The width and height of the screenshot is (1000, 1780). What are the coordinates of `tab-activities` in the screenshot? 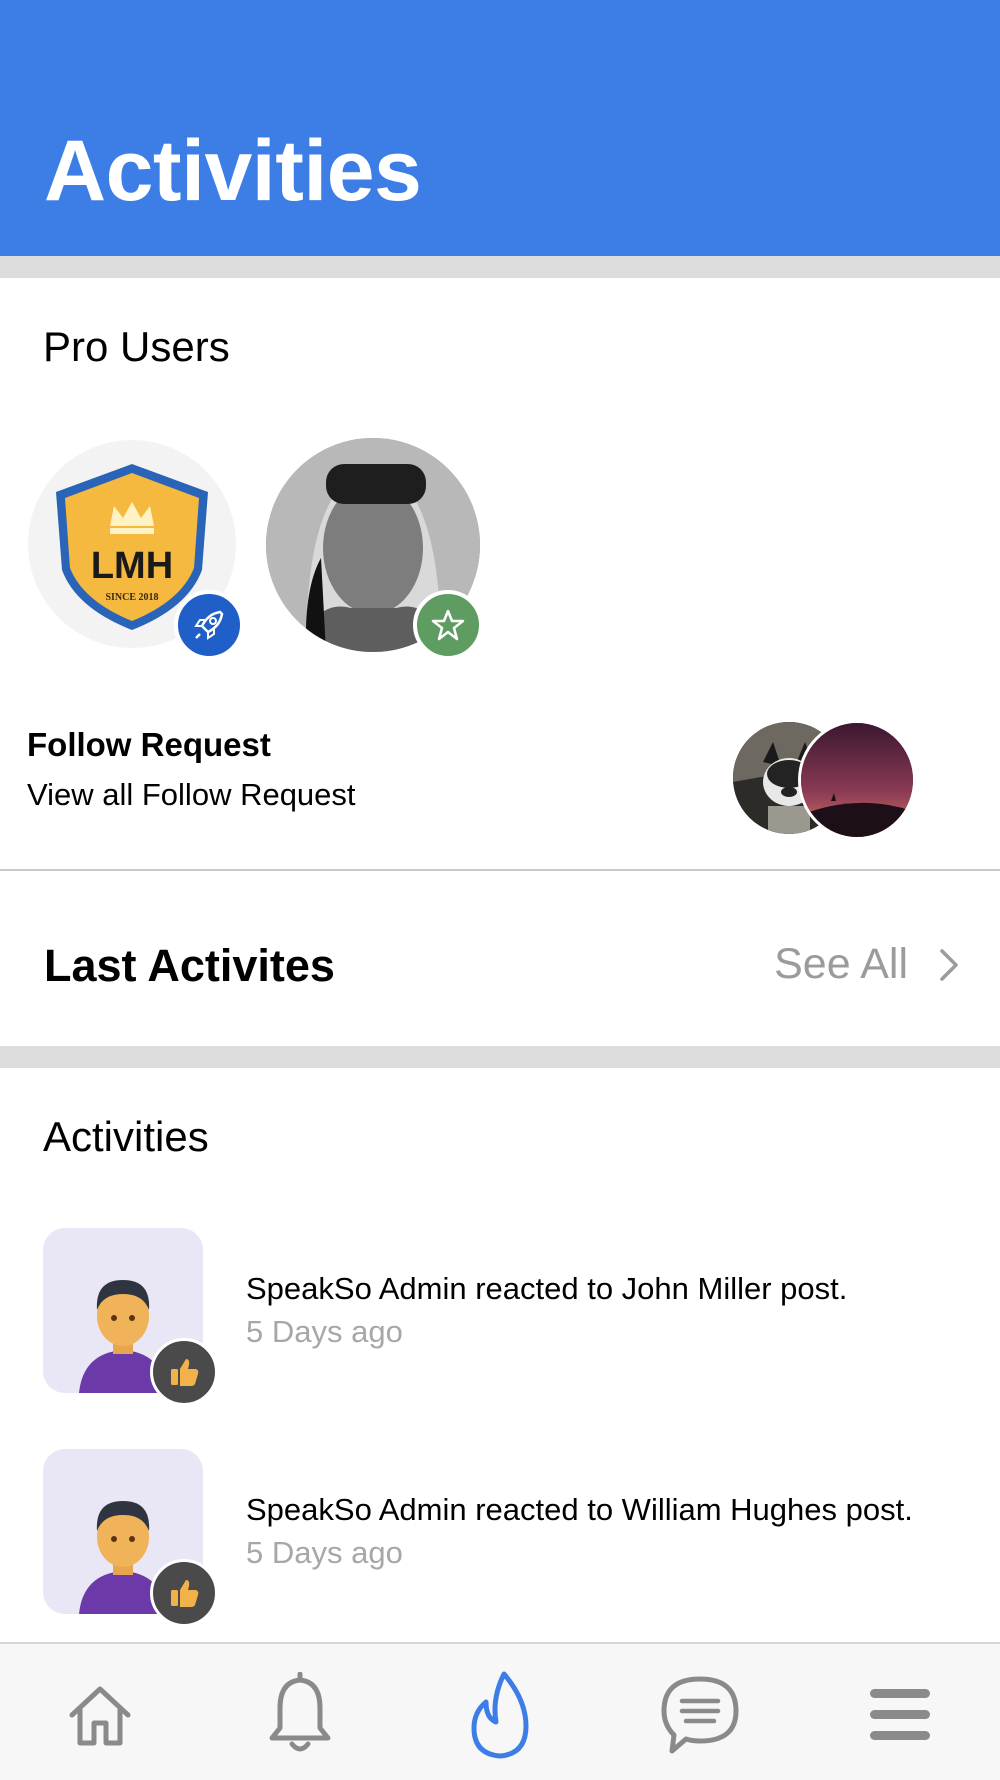 It's located at (500, 1715).